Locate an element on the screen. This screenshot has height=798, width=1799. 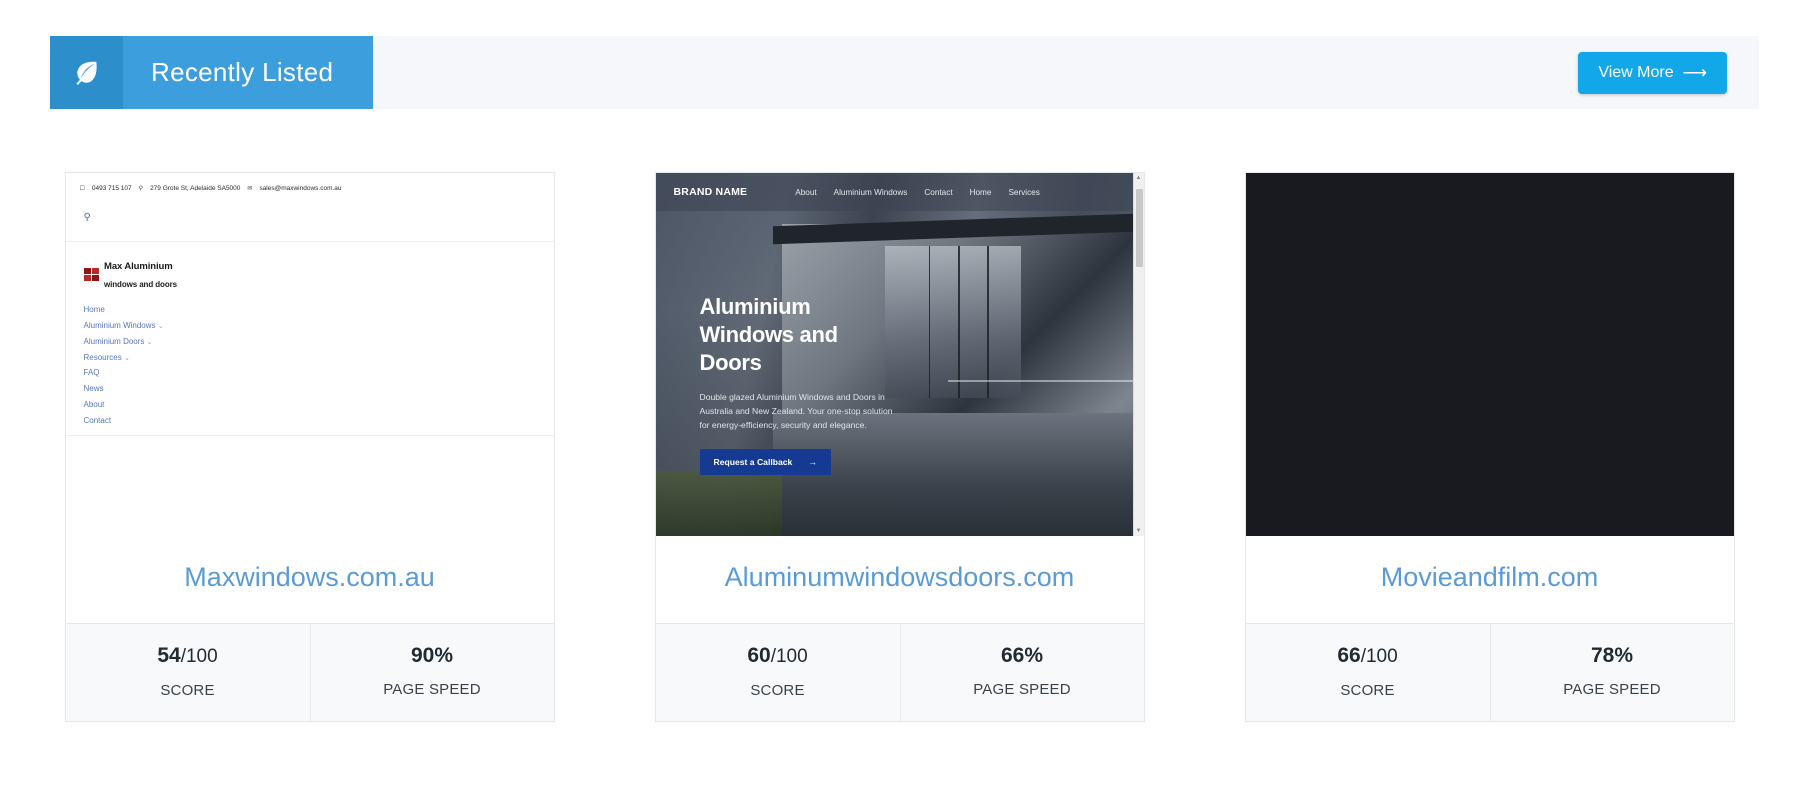
site-stats: 54/100 SCORE 90% PAGE SPEED is located at coordinates (309, 672).